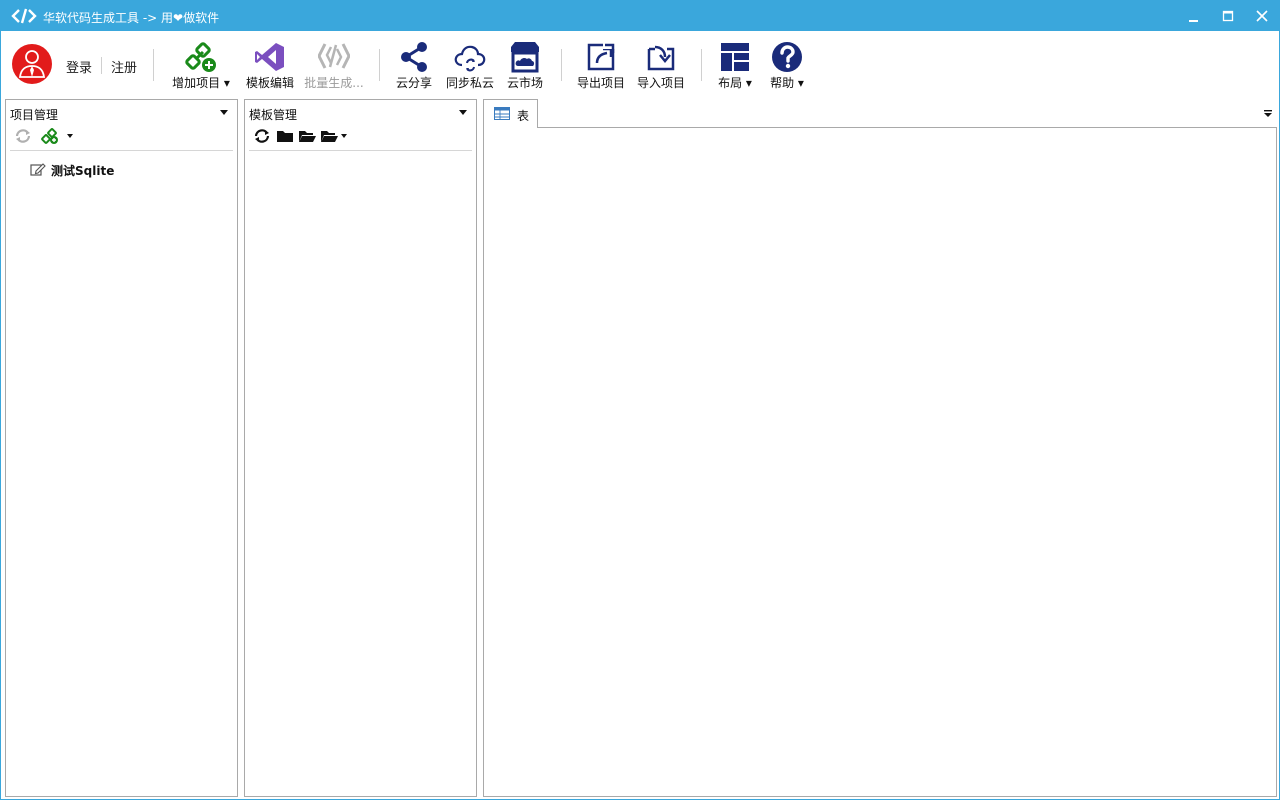  What do you see at coordinates (273, 115) in the screenshot?
I see `template-panel-title: 模板管理` at bounding box center [273, 115].